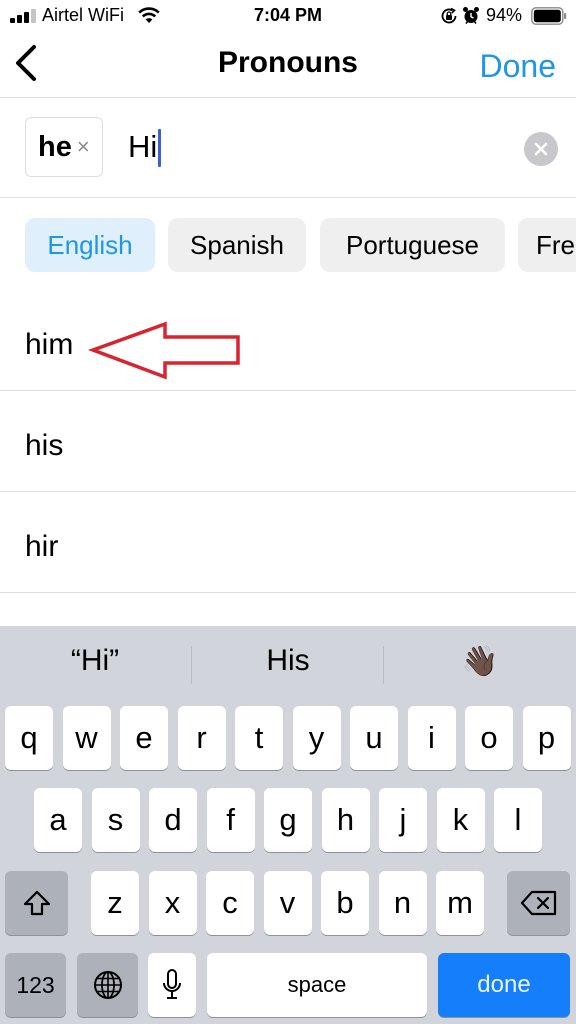 The width and height of the screenshot is (576, 1024). Describe the element at coordinates (201, 738) in the screenshot. I see `key-r: r` at that location.